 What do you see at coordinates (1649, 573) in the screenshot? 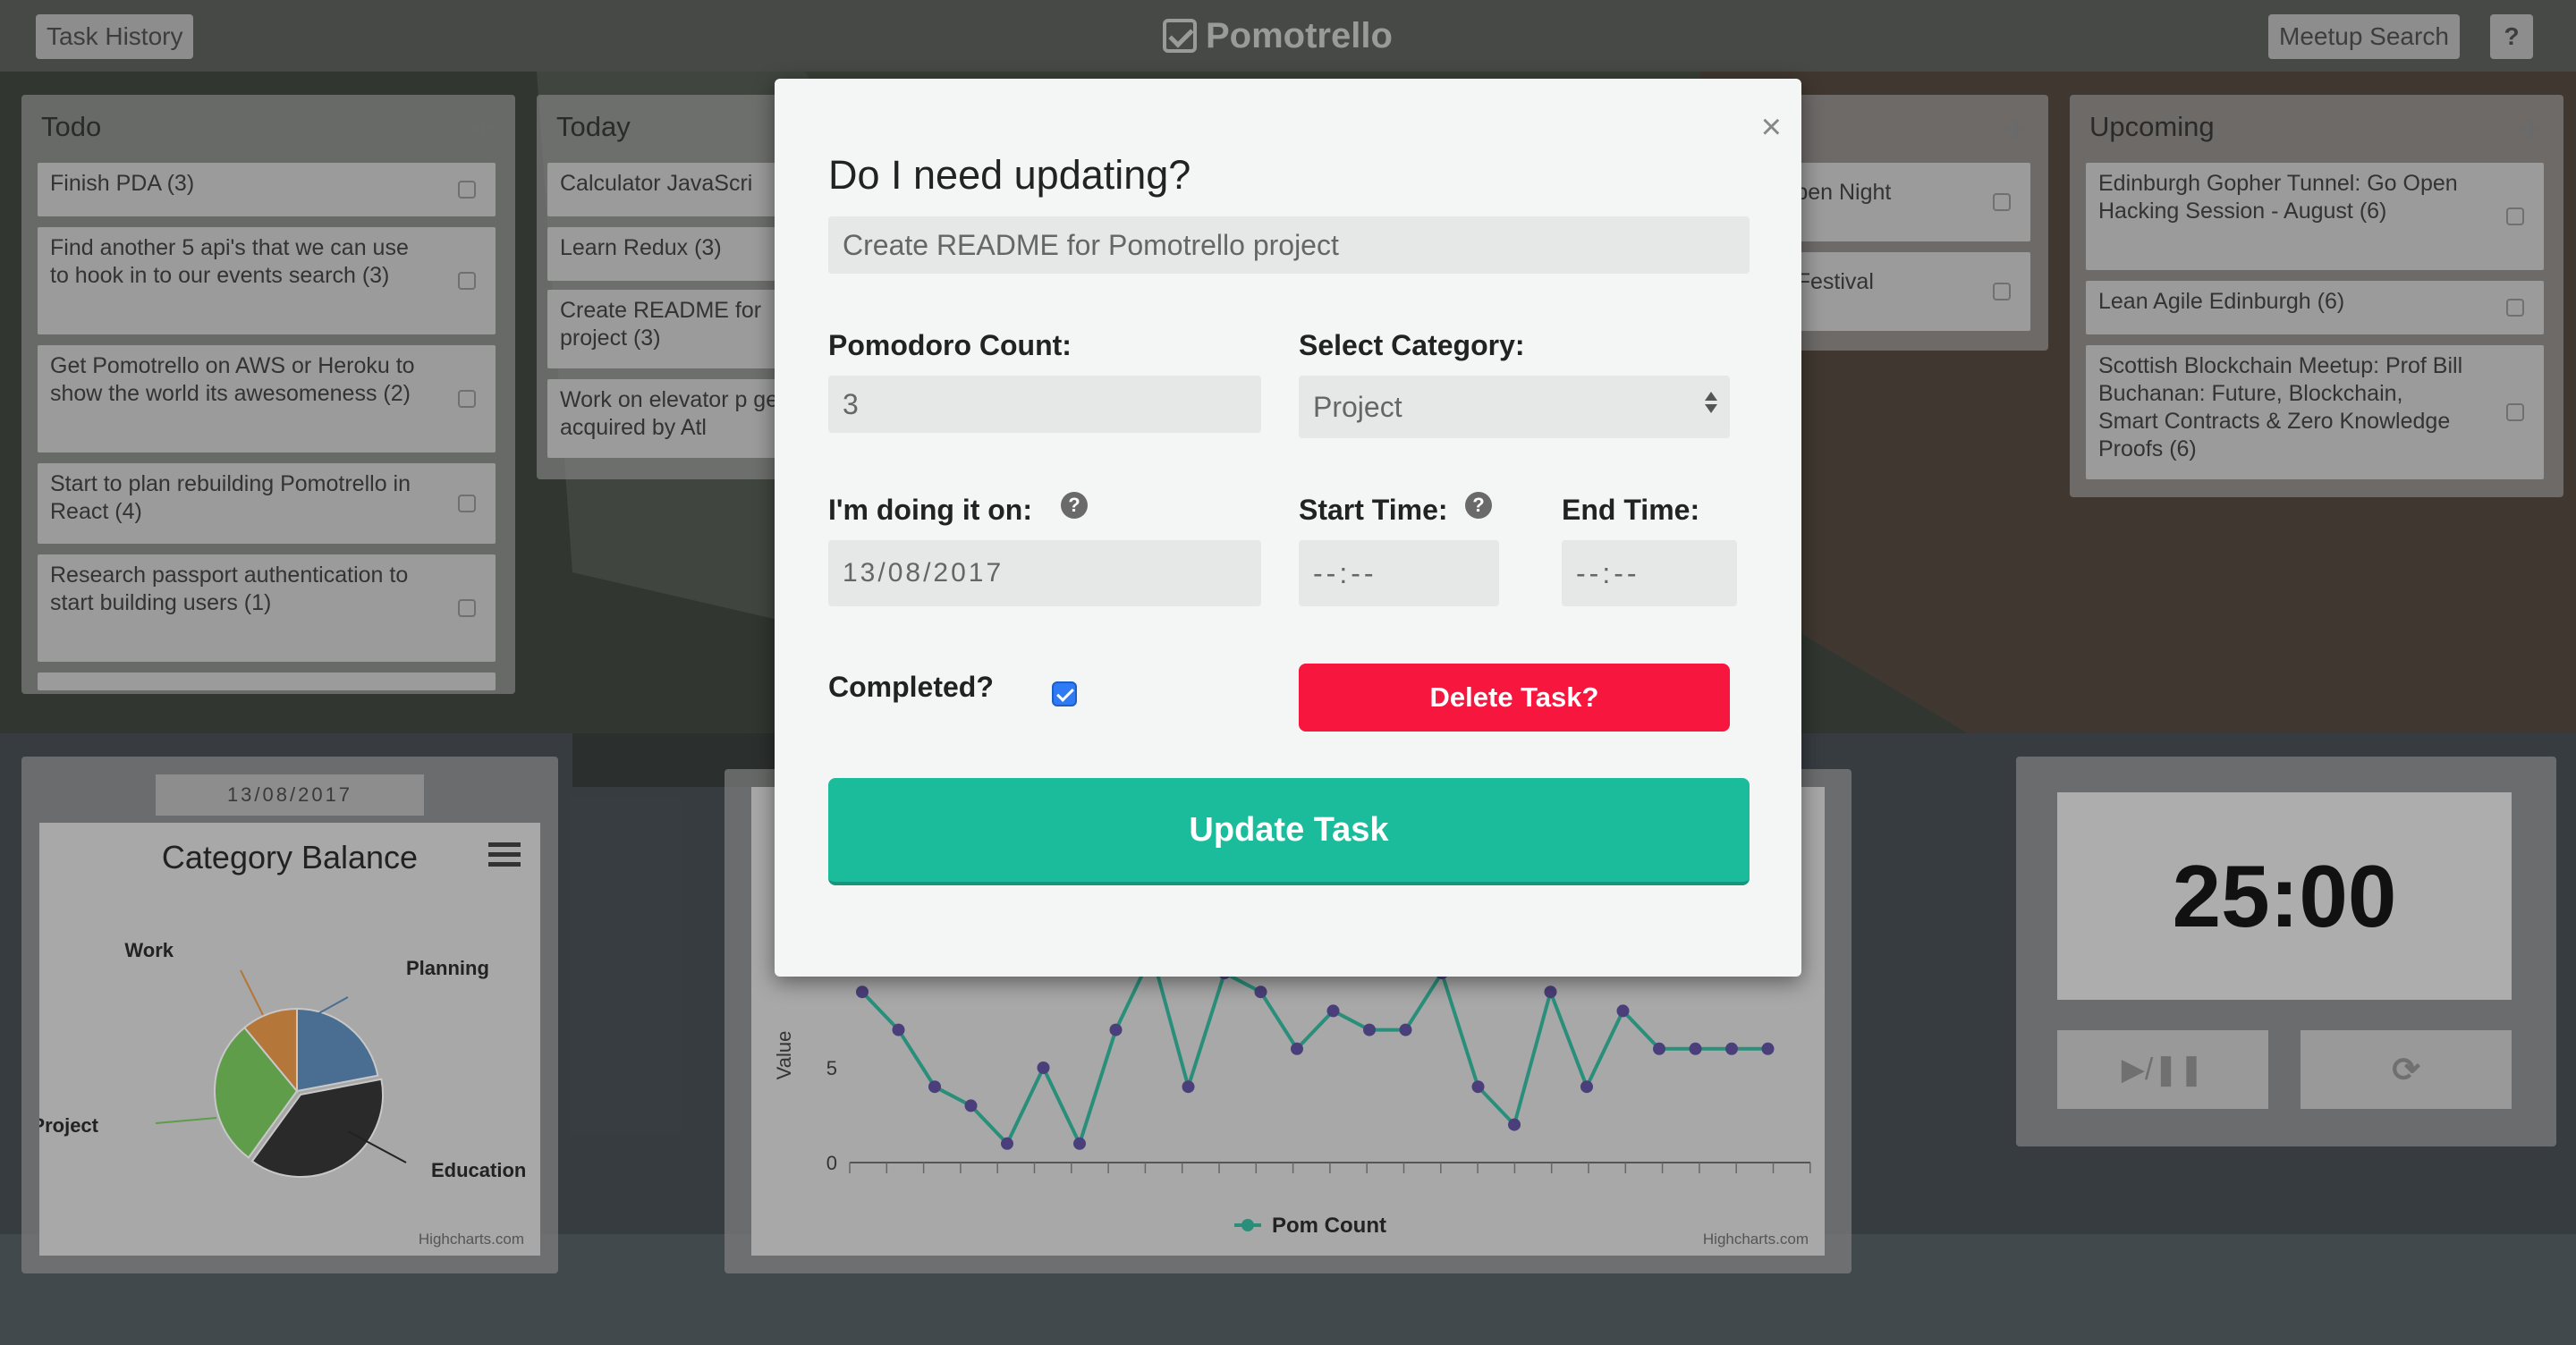
I see `end-time-input: --:--` at bounding box center [1649, 573].